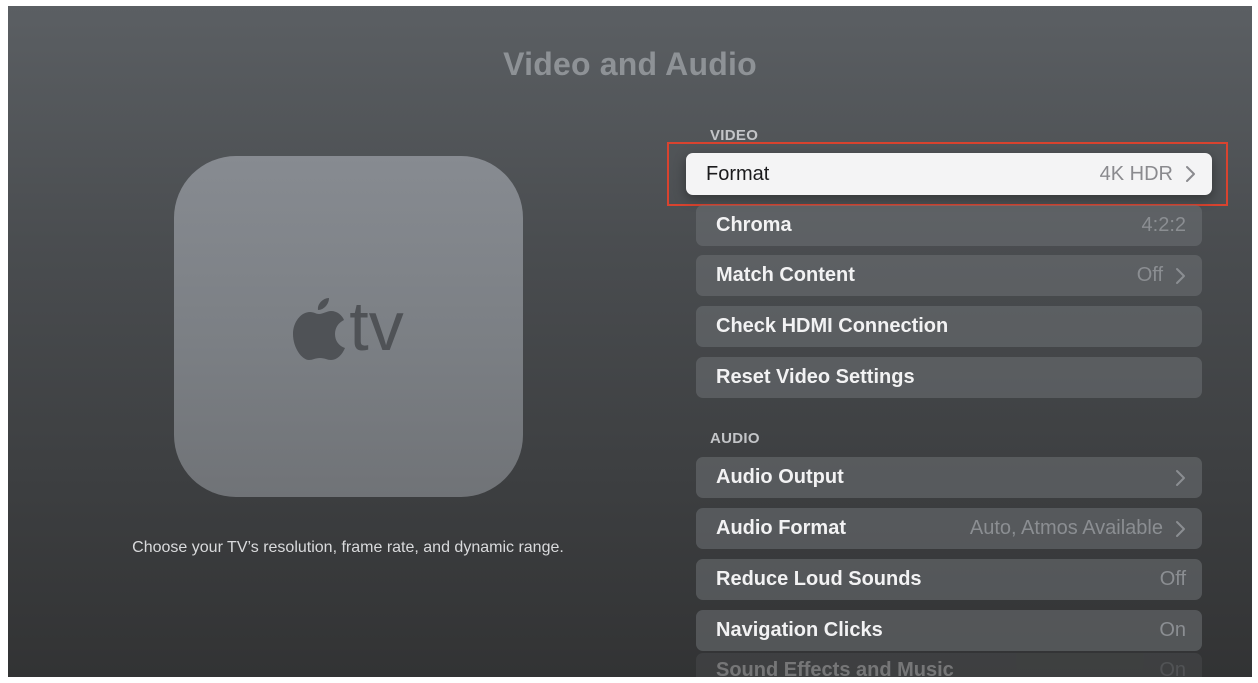 The width and height of the screenshot is (1258, 683). I want to click on format-row: Format 4K HDR, so click(949, 174).